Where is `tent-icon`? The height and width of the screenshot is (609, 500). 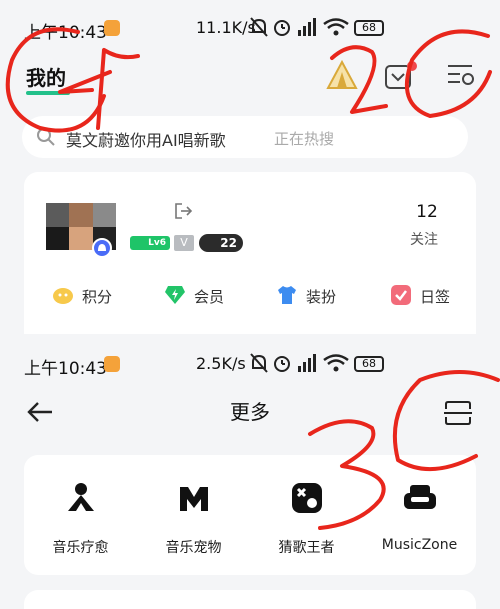
tent-icon is located at coordinates (342, 75).